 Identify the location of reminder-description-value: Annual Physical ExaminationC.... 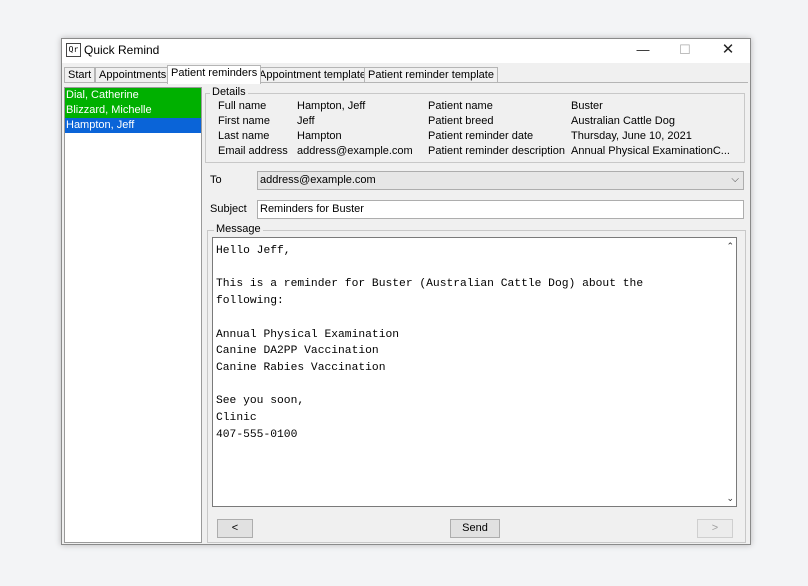
(650, 151).